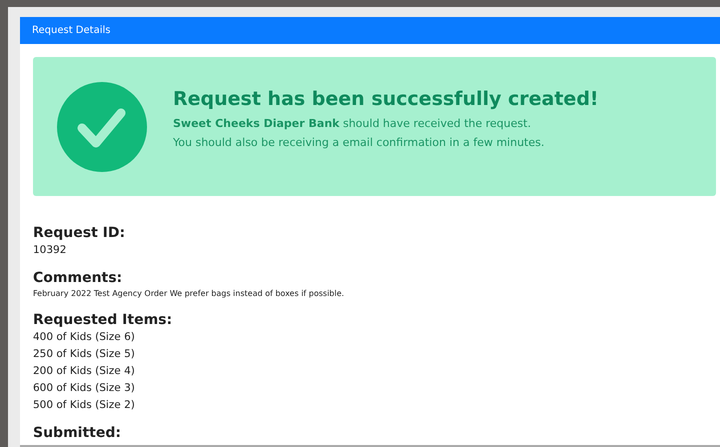 The image size is (720, 447). What do you see at coordinates (84, 371) in the screenshot?
I see `section-text: 200 of Kids (Size 4)` at bounding box center [84, 371].